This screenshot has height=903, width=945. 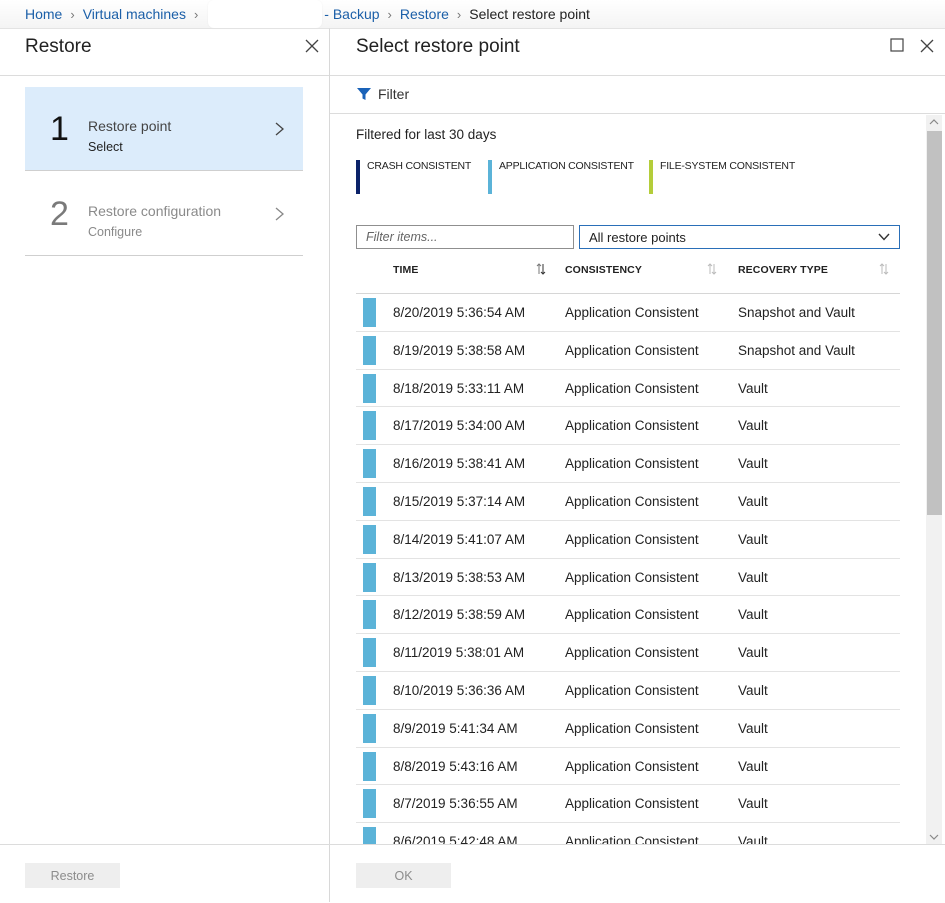 I want to click on step-restore-point: 1 Restore point Select, so click(x=164, y=129).